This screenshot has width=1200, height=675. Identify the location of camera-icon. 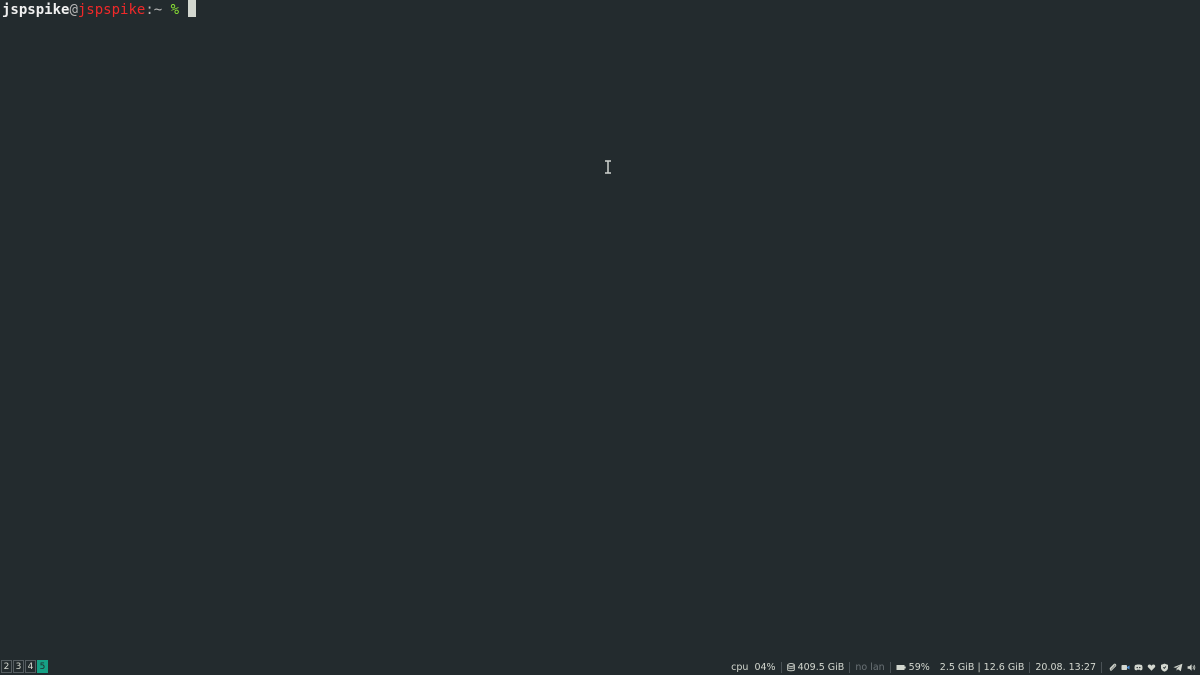
(1125, 667).